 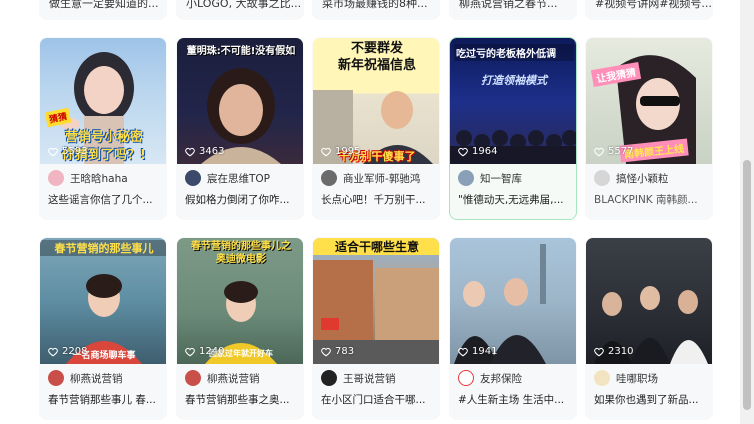 I want to click on like-count: 1995, so click(x=340, y=151).